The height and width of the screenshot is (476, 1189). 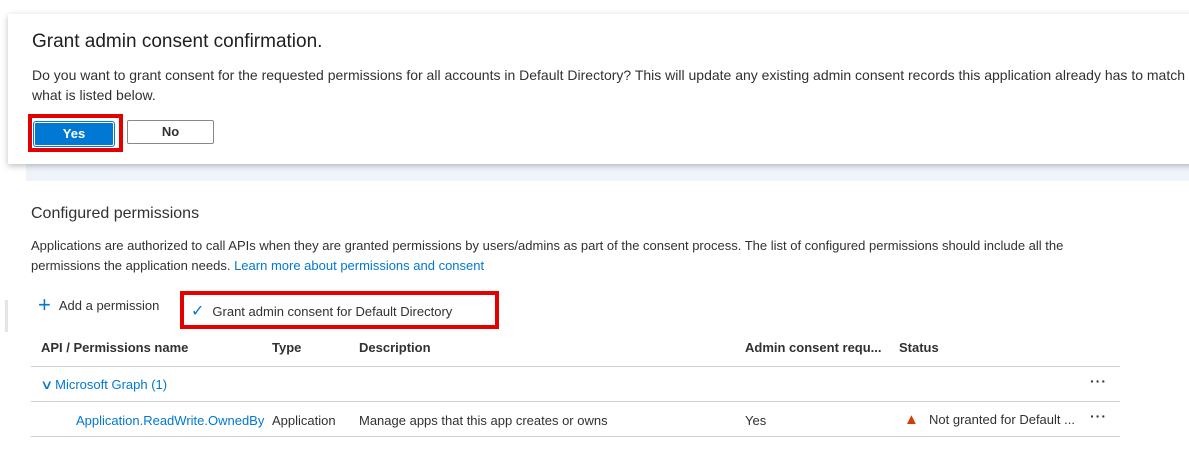 I want to click on permission-type: Application, so click(x=304, y=420).